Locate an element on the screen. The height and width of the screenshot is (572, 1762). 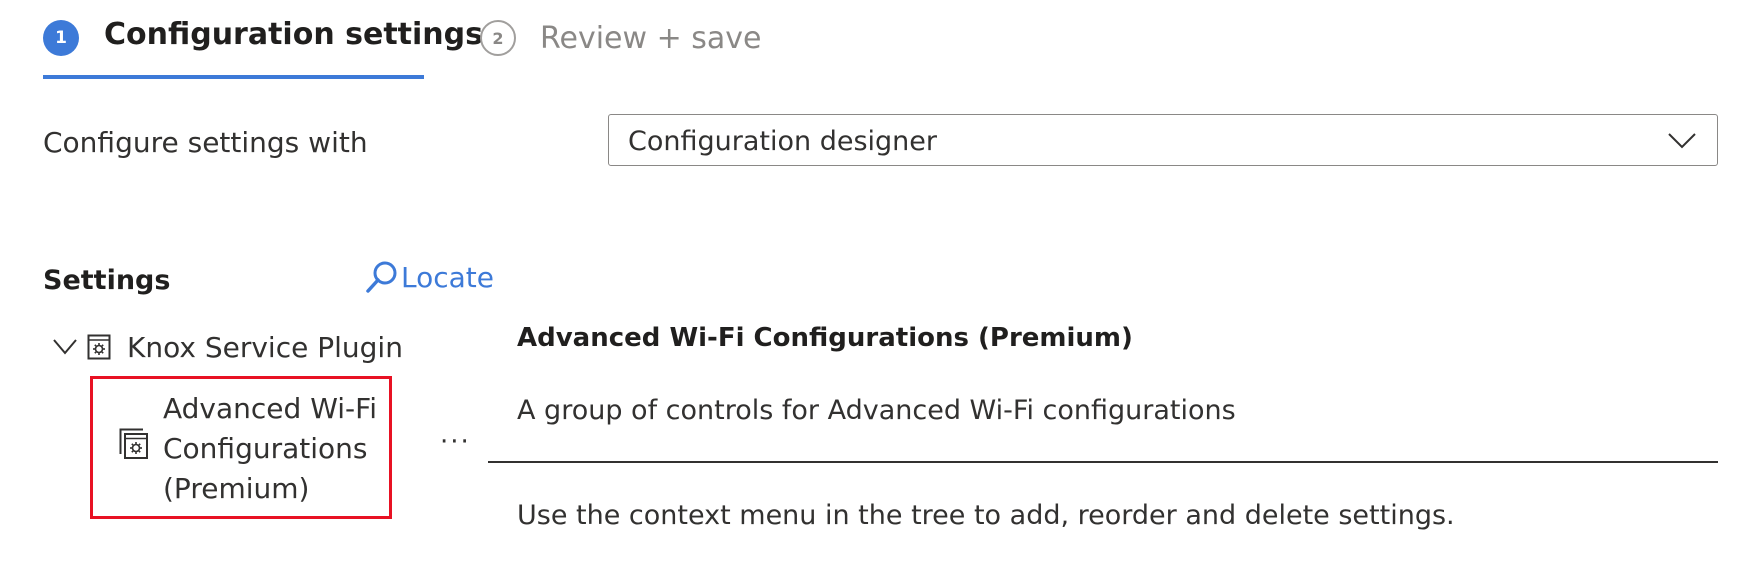
step-2-number: 2 is located at coordinates (498, 38).